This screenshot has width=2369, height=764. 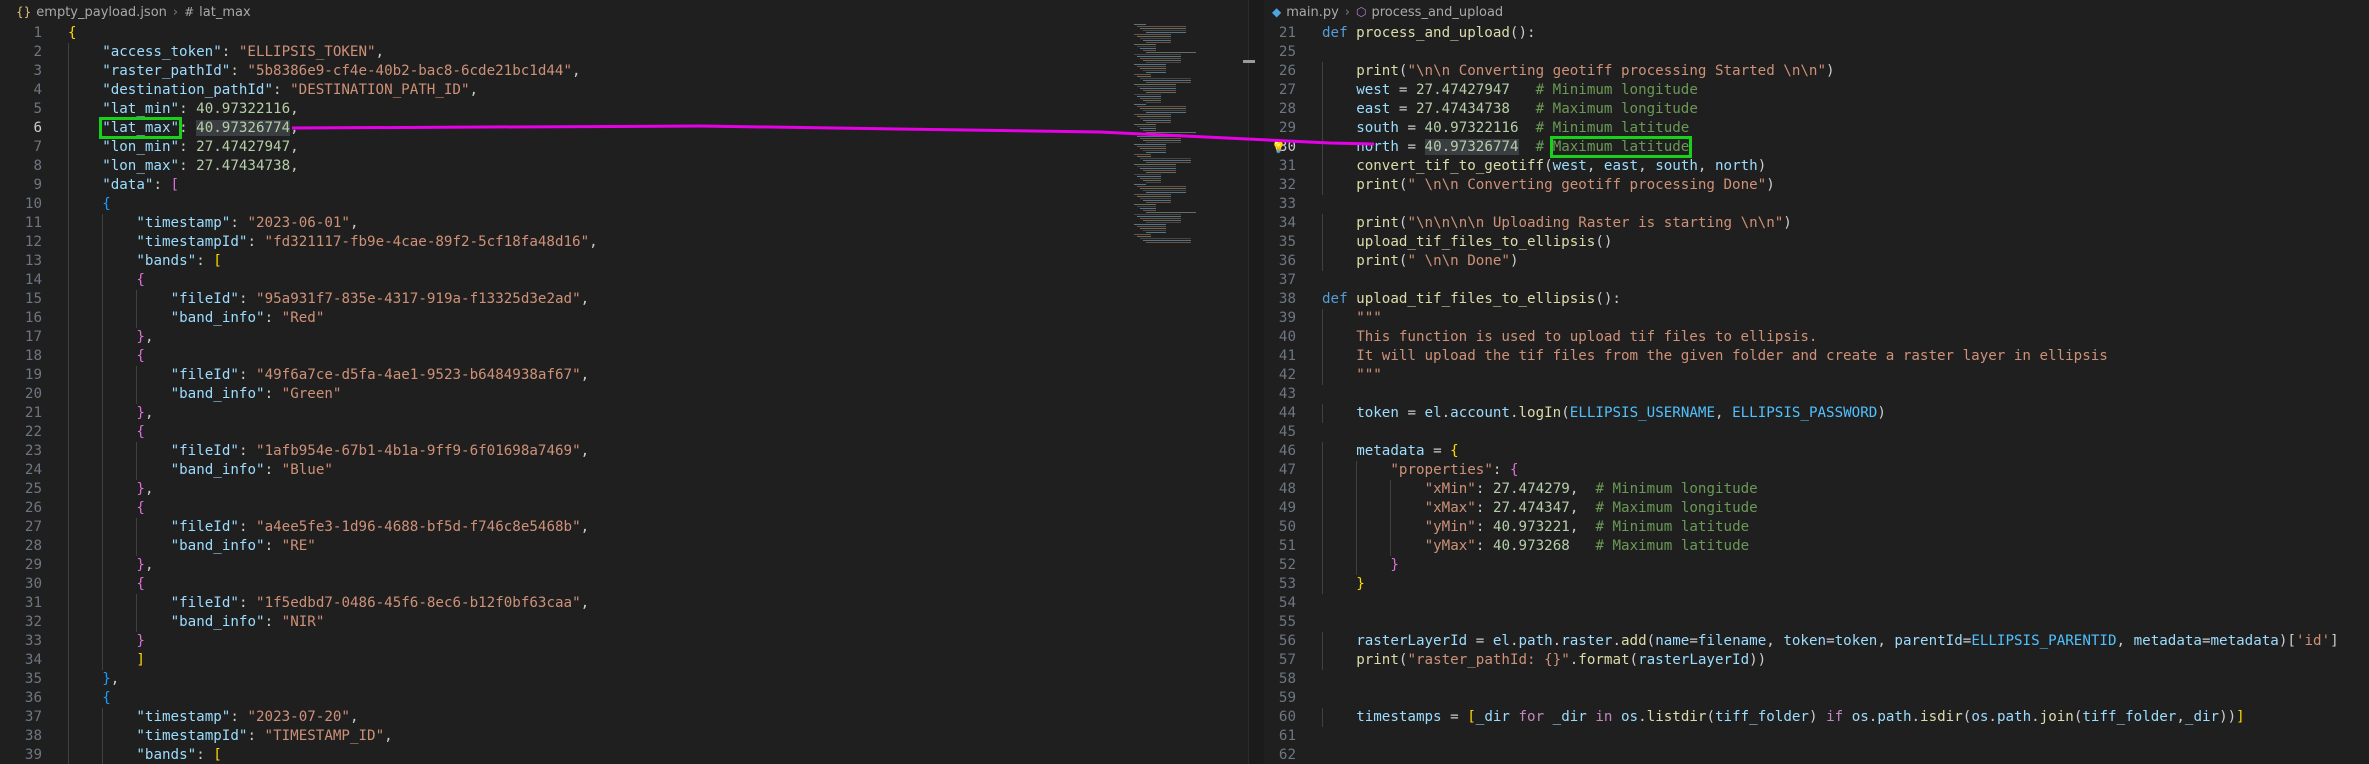 What do you see at coordinates (1816, 679) in the screenshot?
I see `code-line: 58` at bounding box center [1816, 679].